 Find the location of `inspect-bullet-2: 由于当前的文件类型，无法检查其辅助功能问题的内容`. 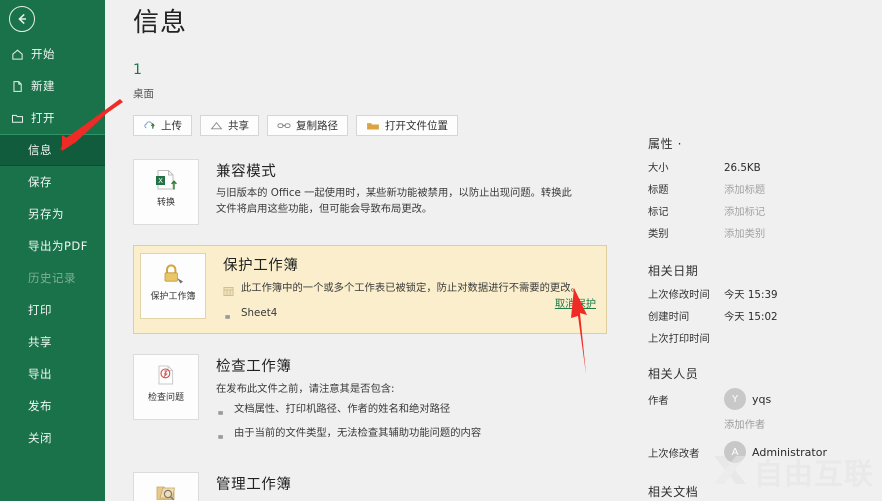

inspect-bullet-2: 由于当前的文件类型，无法检查其辅助功能问题的内容 is located at coordinates (416, 436).